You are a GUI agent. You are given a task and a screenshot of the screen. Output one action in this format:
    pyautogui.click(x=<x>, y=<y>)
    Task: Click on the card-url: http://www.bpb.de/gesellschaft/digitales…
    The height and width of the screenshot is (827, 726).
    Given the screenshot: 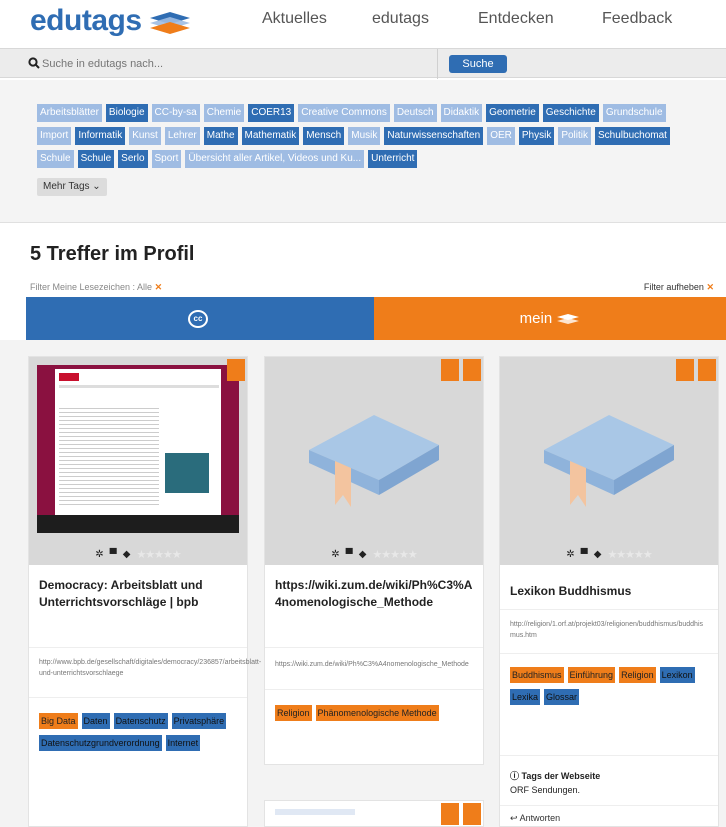 What is the action you would take?
    pyautogui.click(x=150, y=668)
    